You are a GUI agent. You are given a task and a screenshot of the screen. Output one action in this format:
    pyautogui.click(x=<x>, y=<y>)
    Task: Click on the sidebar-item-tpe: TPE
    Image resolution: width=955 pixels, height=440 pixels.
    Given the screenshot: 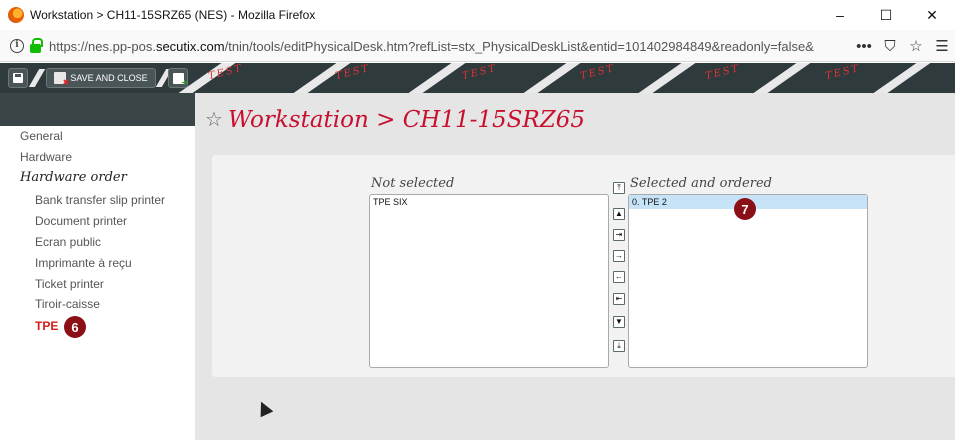 What is the action you would take?
    pyautogui.click(x=46, y=326)
    